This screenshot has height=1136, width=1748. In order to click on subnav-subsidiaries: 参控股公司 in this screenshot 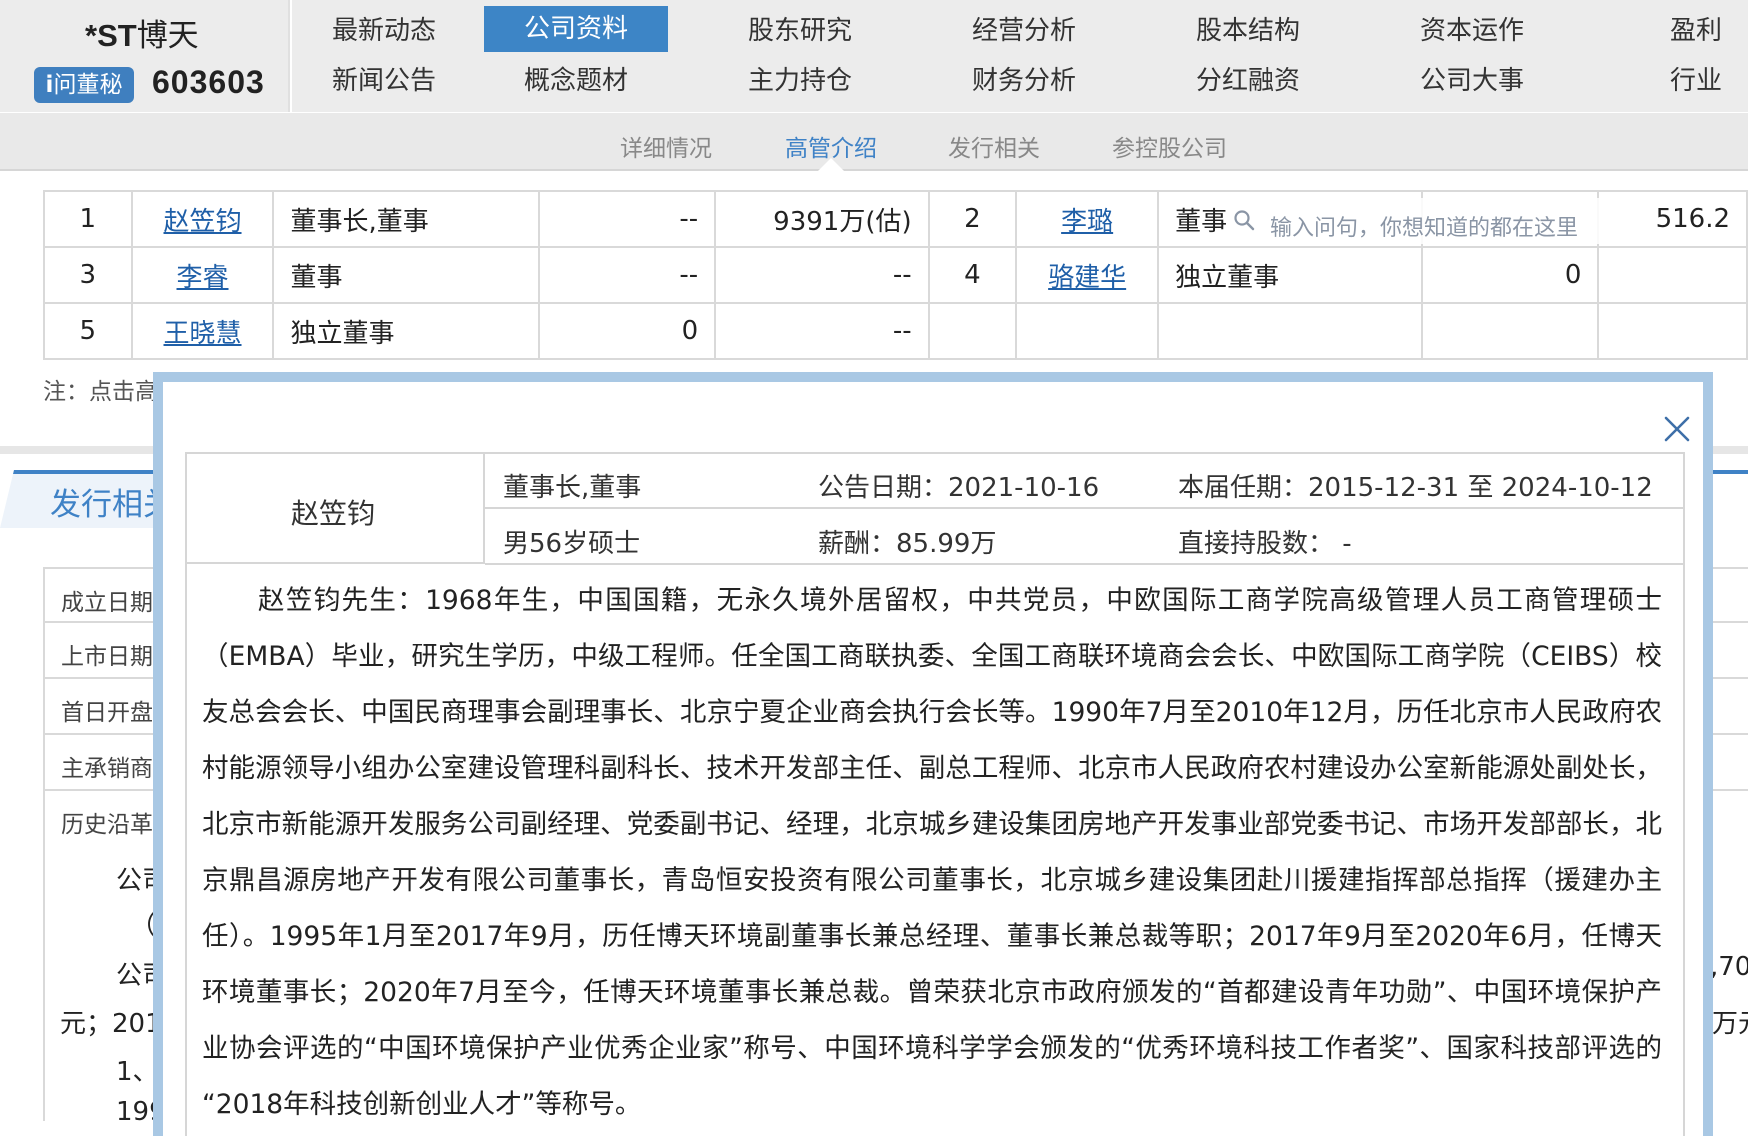, I will do `click(1169, 146)`.